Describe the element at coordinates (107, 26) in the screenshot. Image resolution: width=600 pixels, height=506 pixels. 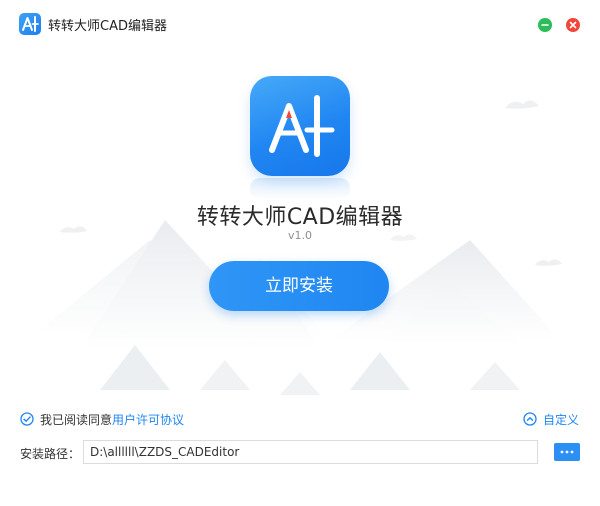
I see `window-title: 转转大师CAD编辑器` at that location.